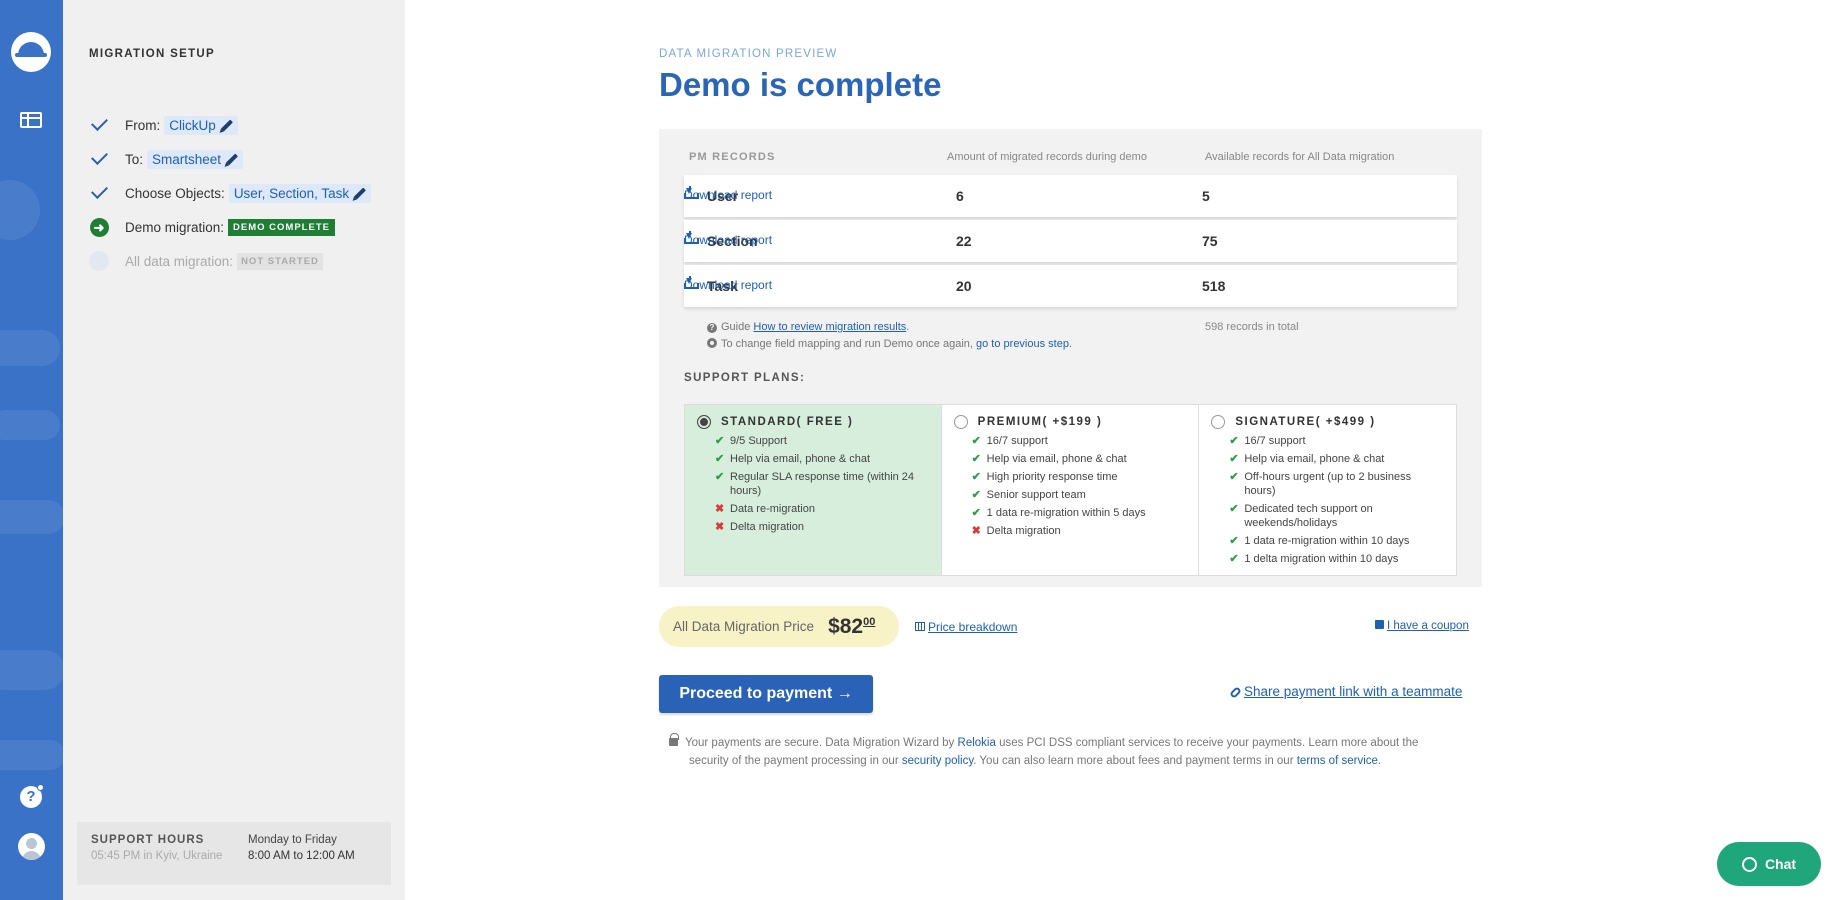 The image size is (1840, 900). I want to click on plan-feature: ✔ 16/7 support, so click(1079, 441).